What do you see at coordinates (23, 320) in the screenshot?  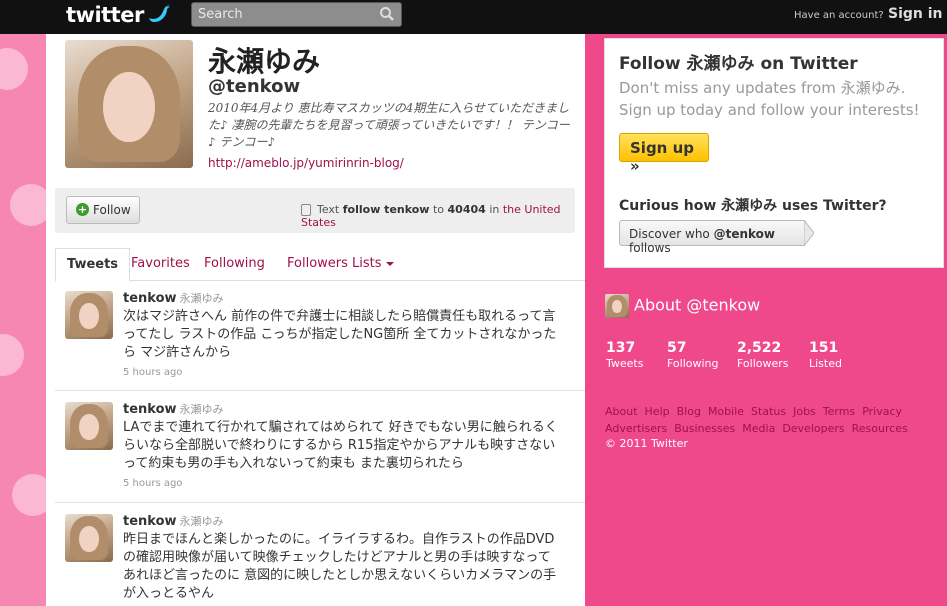 I see `background-pattern` at bounding box center [23, 320].